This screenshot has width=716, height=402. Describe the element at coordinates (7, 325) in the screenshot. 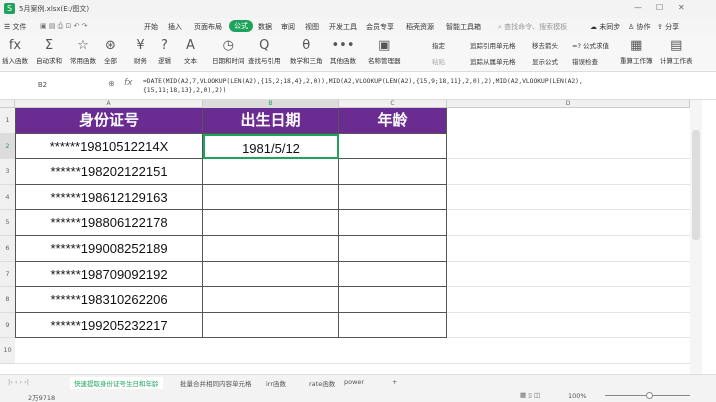

I see `row-header-9: 9` at that location.